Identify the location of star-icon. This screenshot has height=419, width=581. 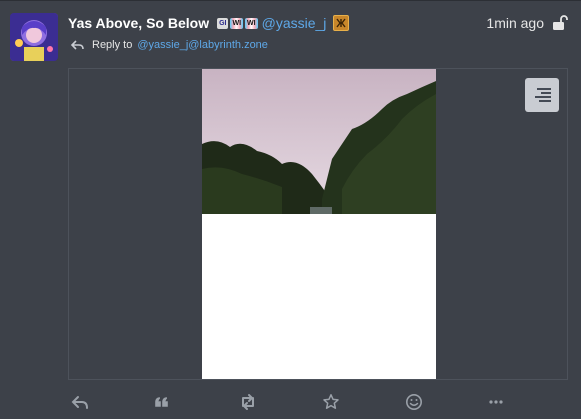
(331, 401).